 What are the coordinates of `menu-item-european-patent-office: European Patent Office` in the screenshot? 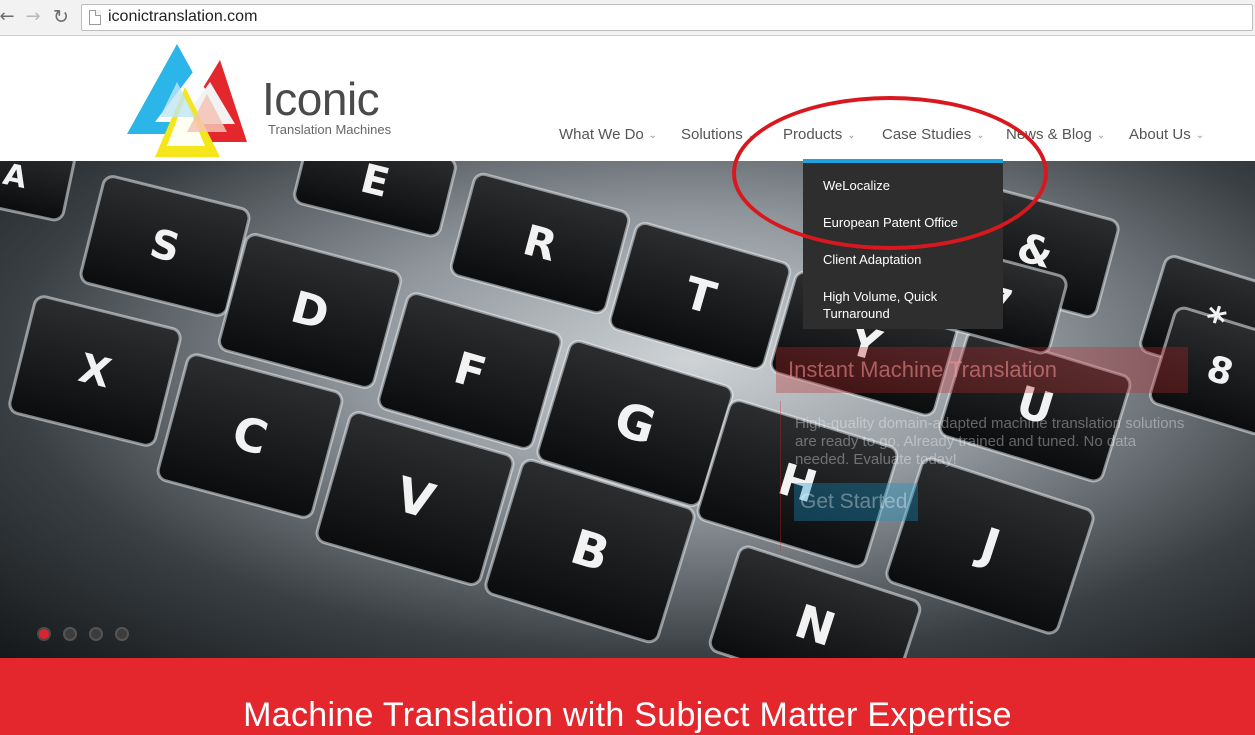 It's located at (890, 222).